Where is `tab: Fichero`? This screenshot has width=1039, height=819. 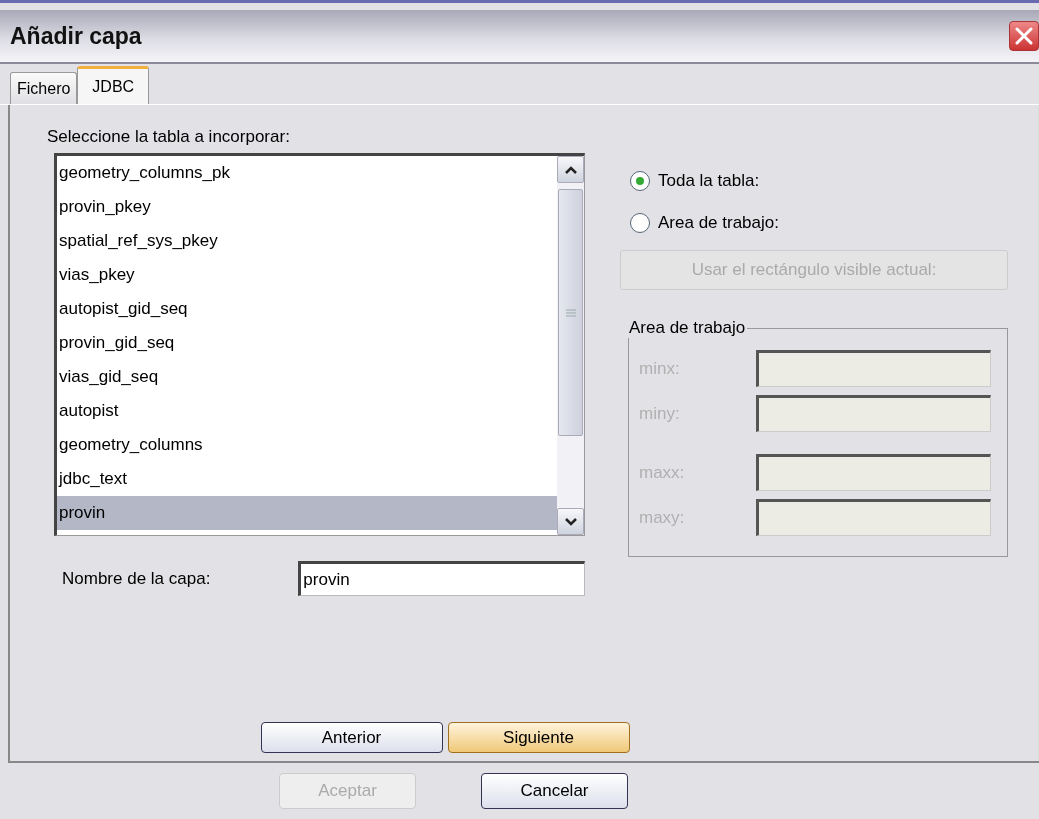
tab: Fichero is located at coordinates (44, 88).